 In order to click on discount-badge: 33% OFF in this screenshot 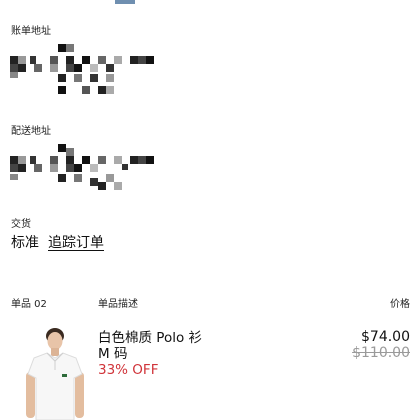, I will do `click(128, 370)`.